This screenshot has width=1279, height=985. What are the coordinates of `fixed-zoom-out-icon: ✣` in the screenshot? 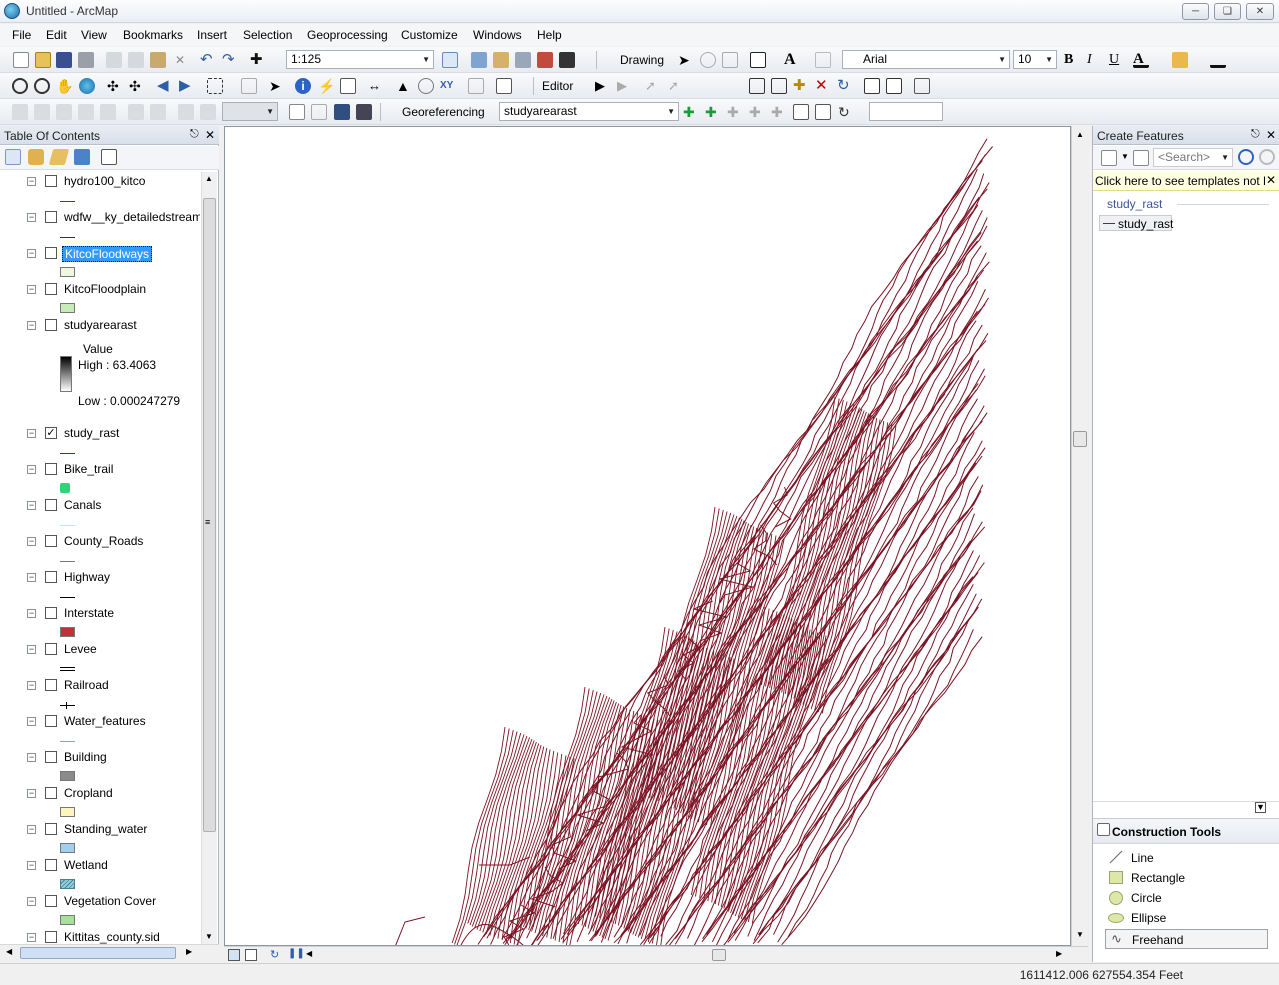 It's located at (137, 86).